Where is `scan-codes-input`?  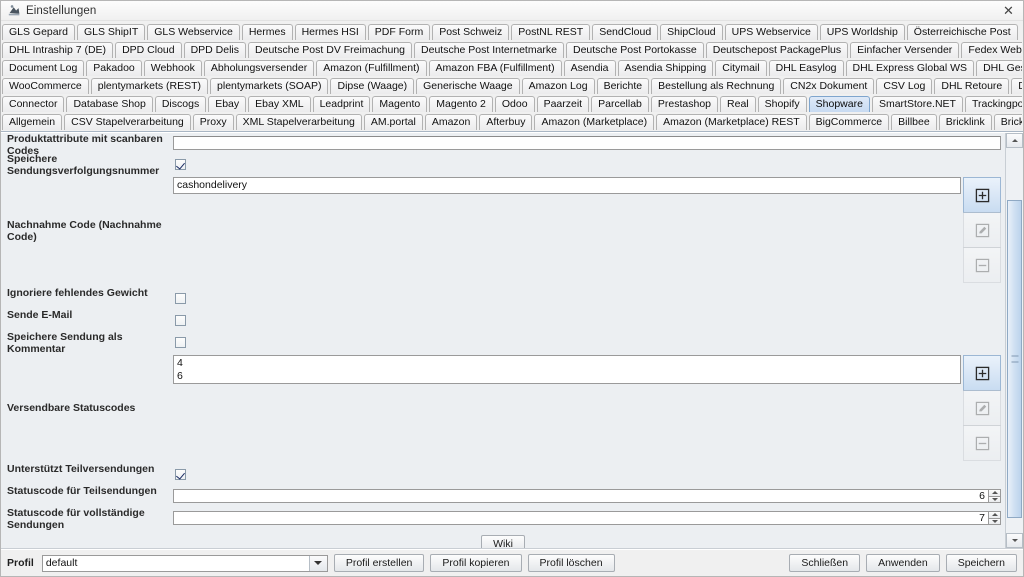 scan-codes-input is located at coordinates (587, 143).